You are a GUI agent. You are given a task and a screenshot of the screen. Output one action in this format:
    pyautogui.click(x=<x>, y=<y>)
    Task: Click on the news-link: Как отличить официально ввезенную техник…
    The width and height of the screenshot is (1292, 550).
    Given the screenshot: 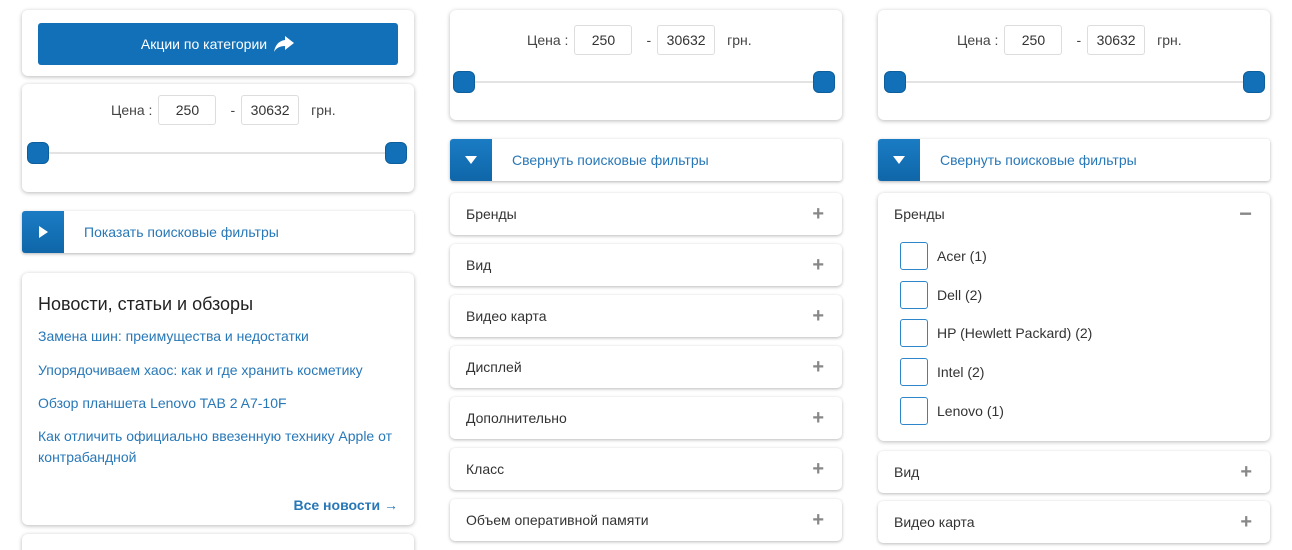 What is the action you would take?
    pyautogui.click(x=218, y=447)
    